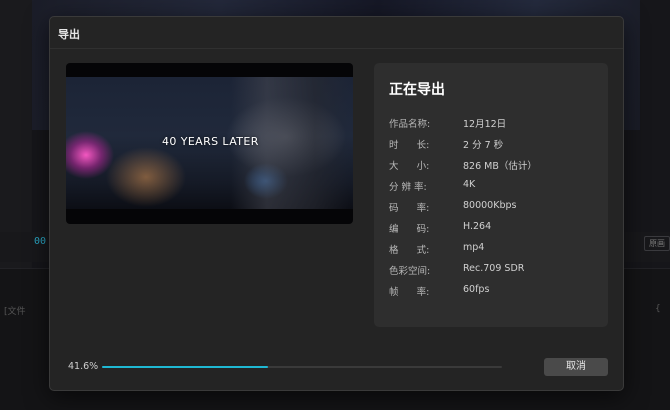 The image size is (670, 410). I want to click on info-row-format: 格 式: mp4, so click(494, 249).